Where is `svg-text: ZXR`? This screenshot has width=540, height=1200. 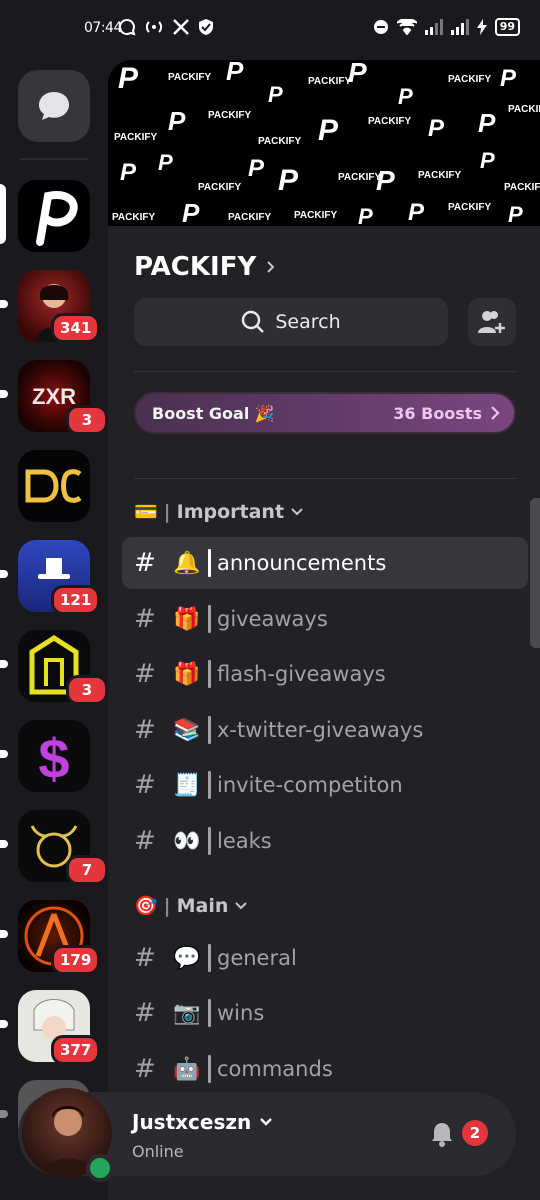 svg-text: ZXR is located at coordinates (54, 396).